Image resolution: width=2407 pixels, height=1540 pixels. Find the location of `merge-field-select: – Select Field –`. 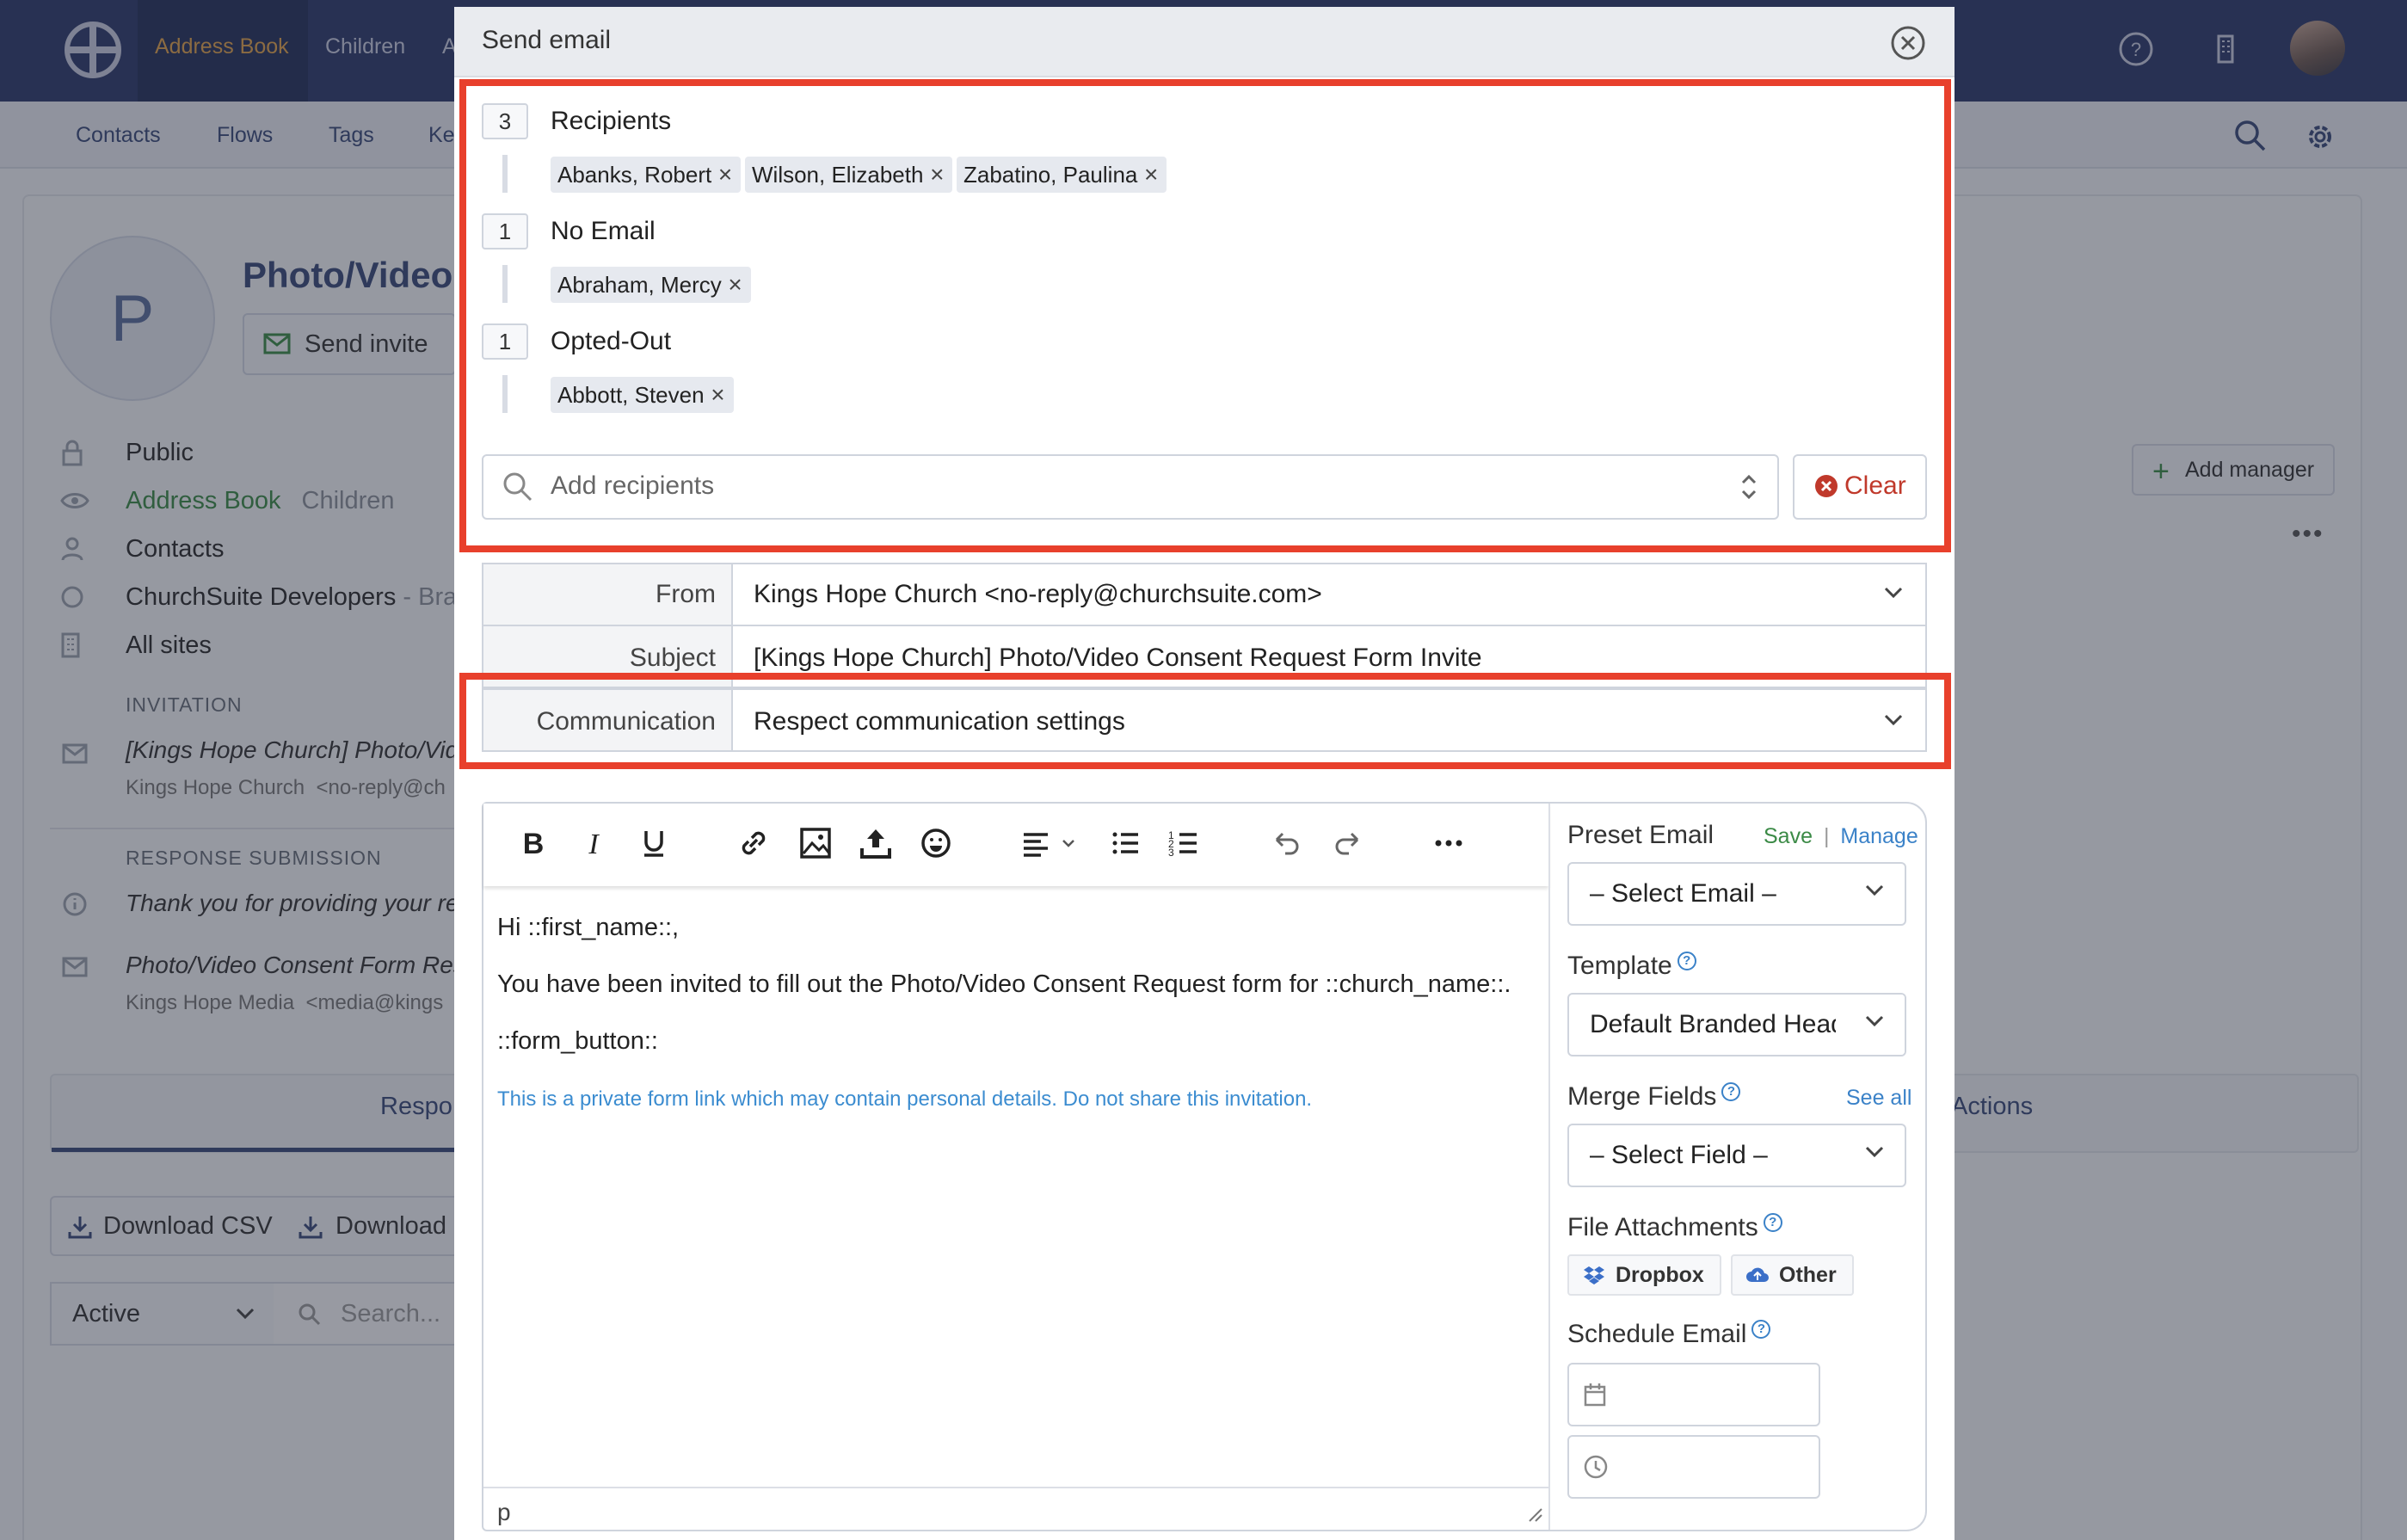

merge-field-select: – Select Field – is located at coordinates (1736, 1155).